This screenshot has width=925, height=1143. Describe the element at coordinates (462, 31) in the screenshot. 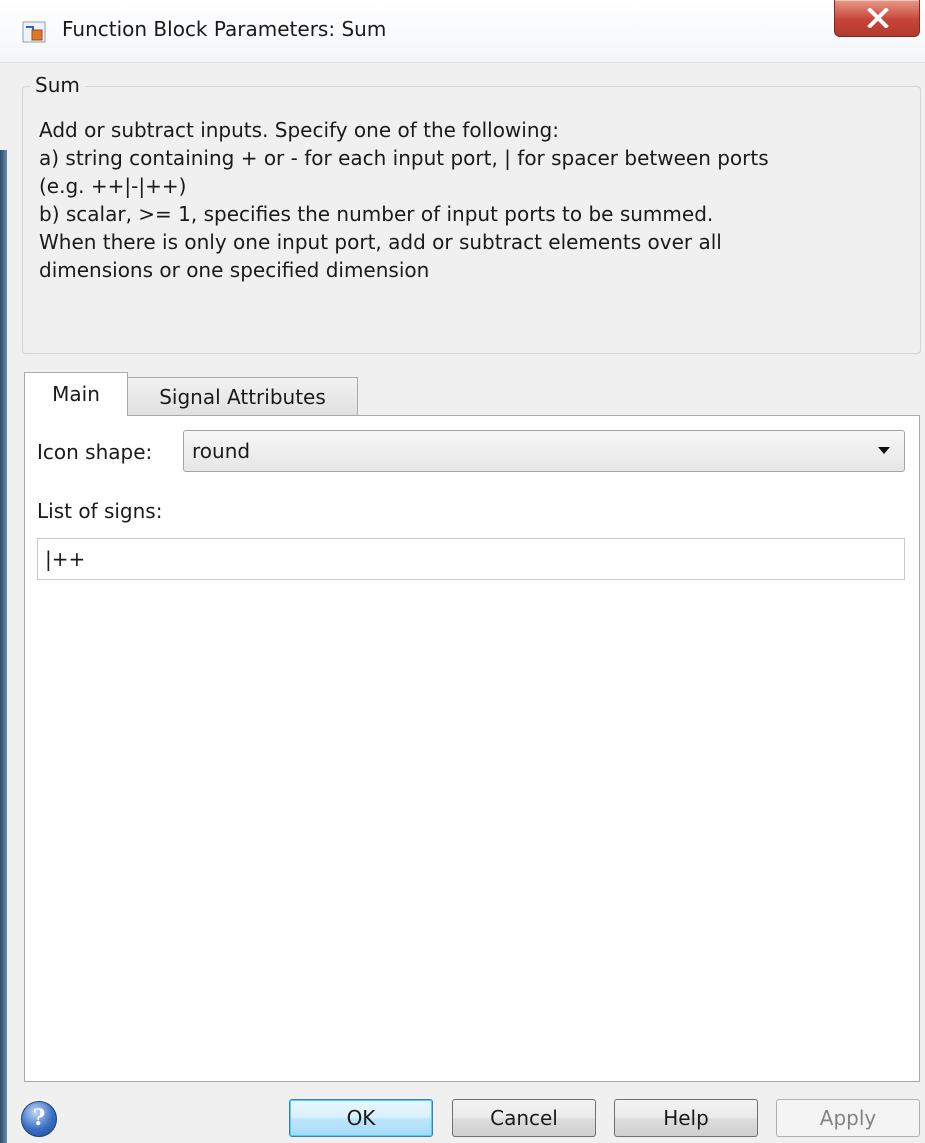

I see `title-bar: Function Block Parameters: Sum` at that location.